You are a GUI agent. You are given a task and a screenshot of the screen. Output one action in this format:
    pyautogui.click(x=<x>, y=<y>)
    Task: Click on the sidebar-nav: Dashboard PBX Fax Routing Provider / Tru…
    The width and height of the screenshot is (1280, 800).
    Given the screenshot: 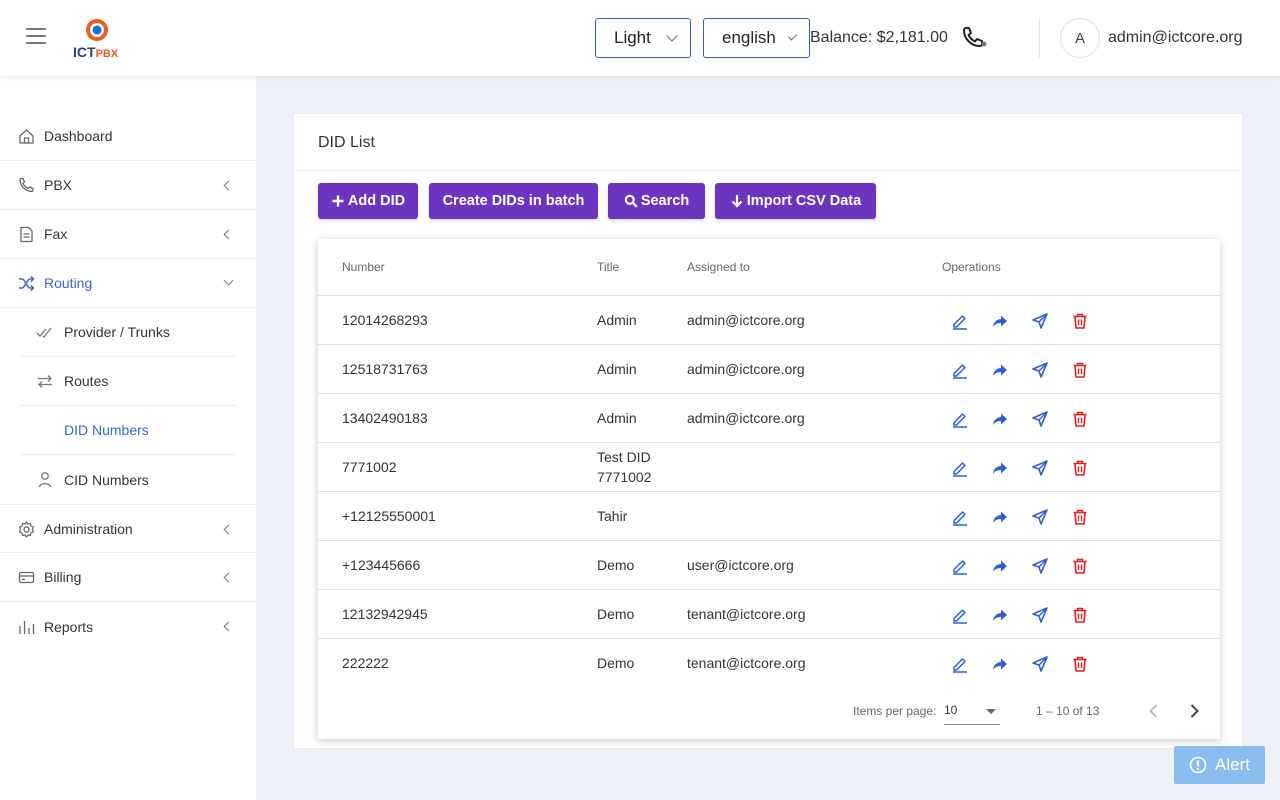 What is the action you would take?
    pyautogui.click(x=128, y=381)
    